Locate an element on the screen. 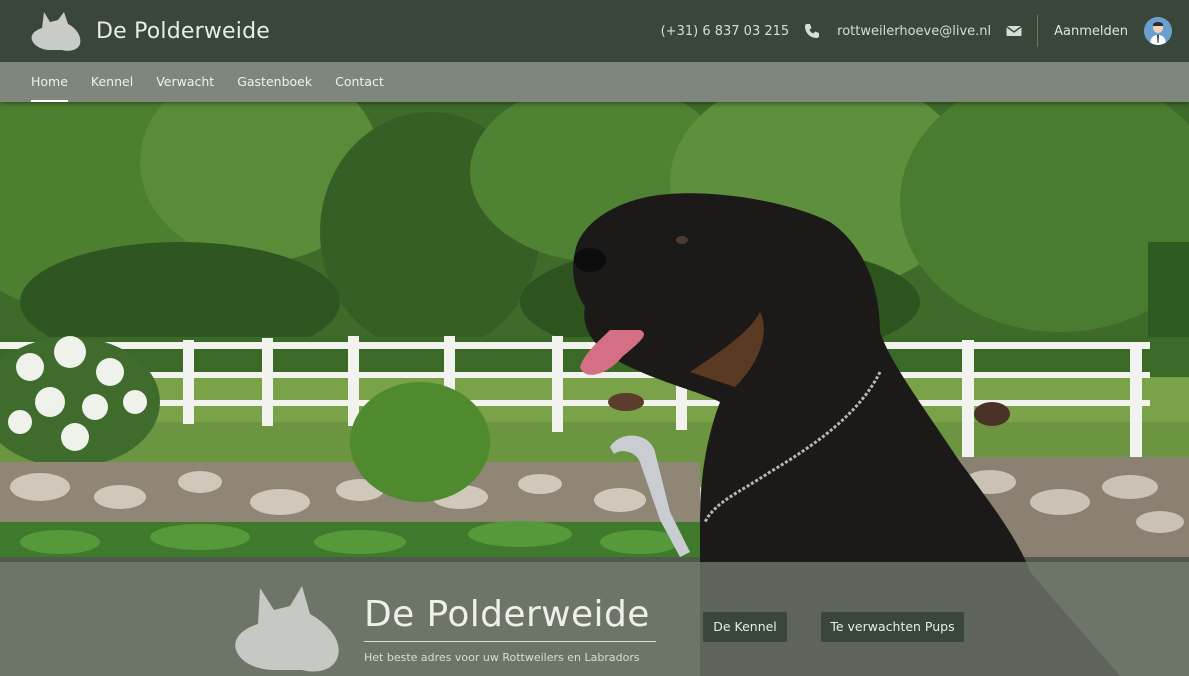 This screenshot has width=1189, height=676. dog-head-watermark-icon is located at coordinates (287, 629).